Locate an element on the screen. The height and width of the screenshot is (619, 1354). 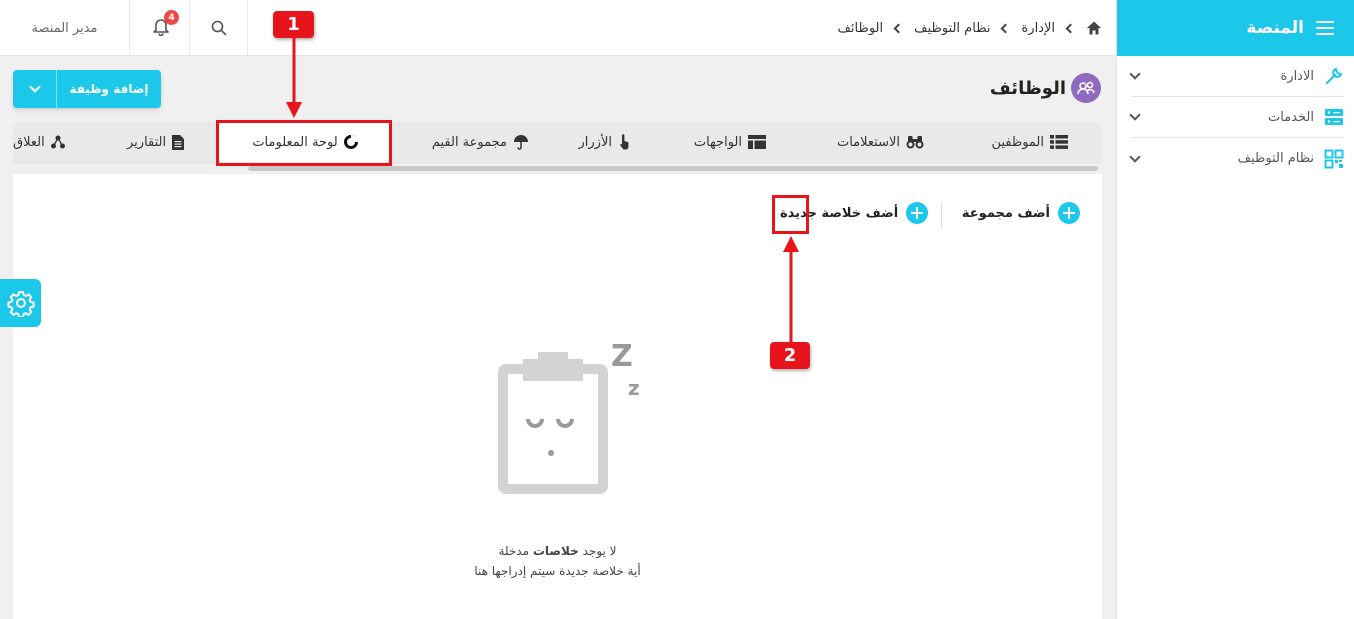
annotation-label-1: 1 is located at coordinates (293, 24).